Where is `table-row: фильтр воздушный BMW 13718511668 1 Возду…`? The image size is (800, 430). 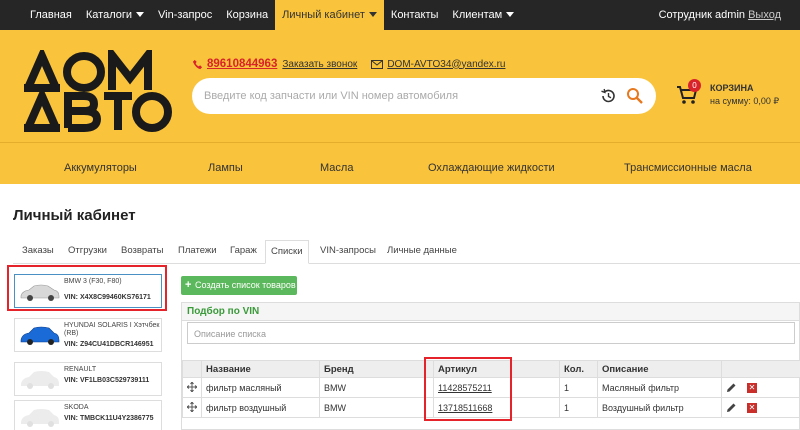 table-row: фильтр воздушный BMW 13718511668 1 Возду… is located at coordinates (491, 407).